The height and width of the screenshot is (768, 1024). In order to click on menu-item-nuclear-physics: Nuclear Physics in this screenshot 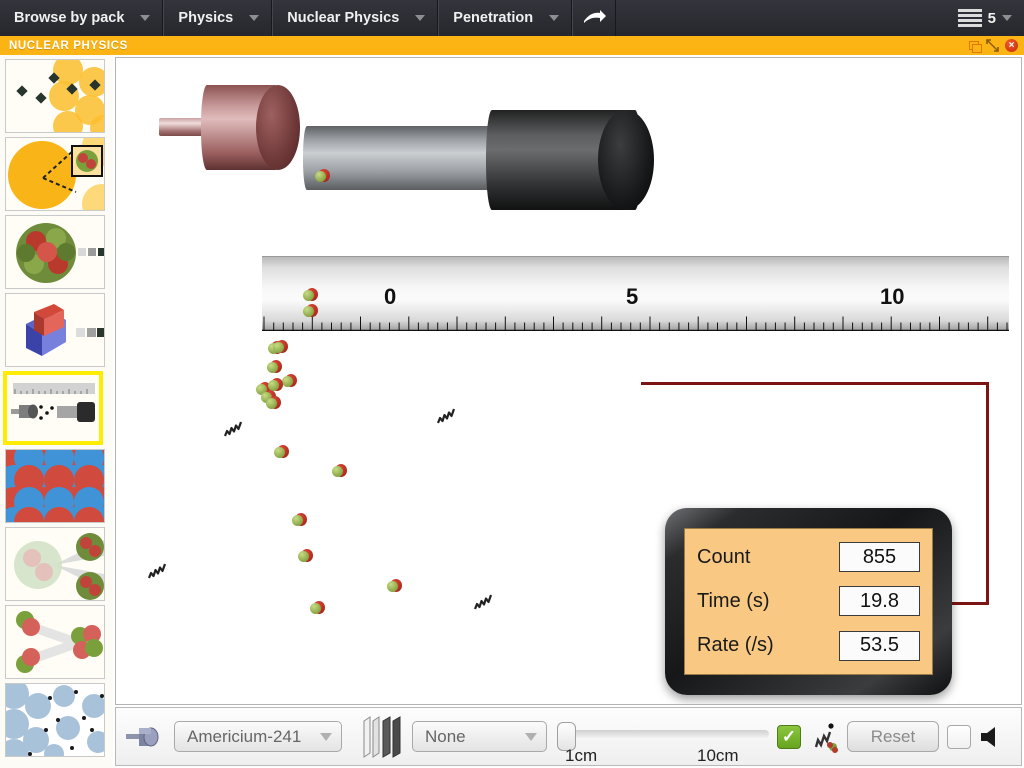, I will do `click(355, 18)`.